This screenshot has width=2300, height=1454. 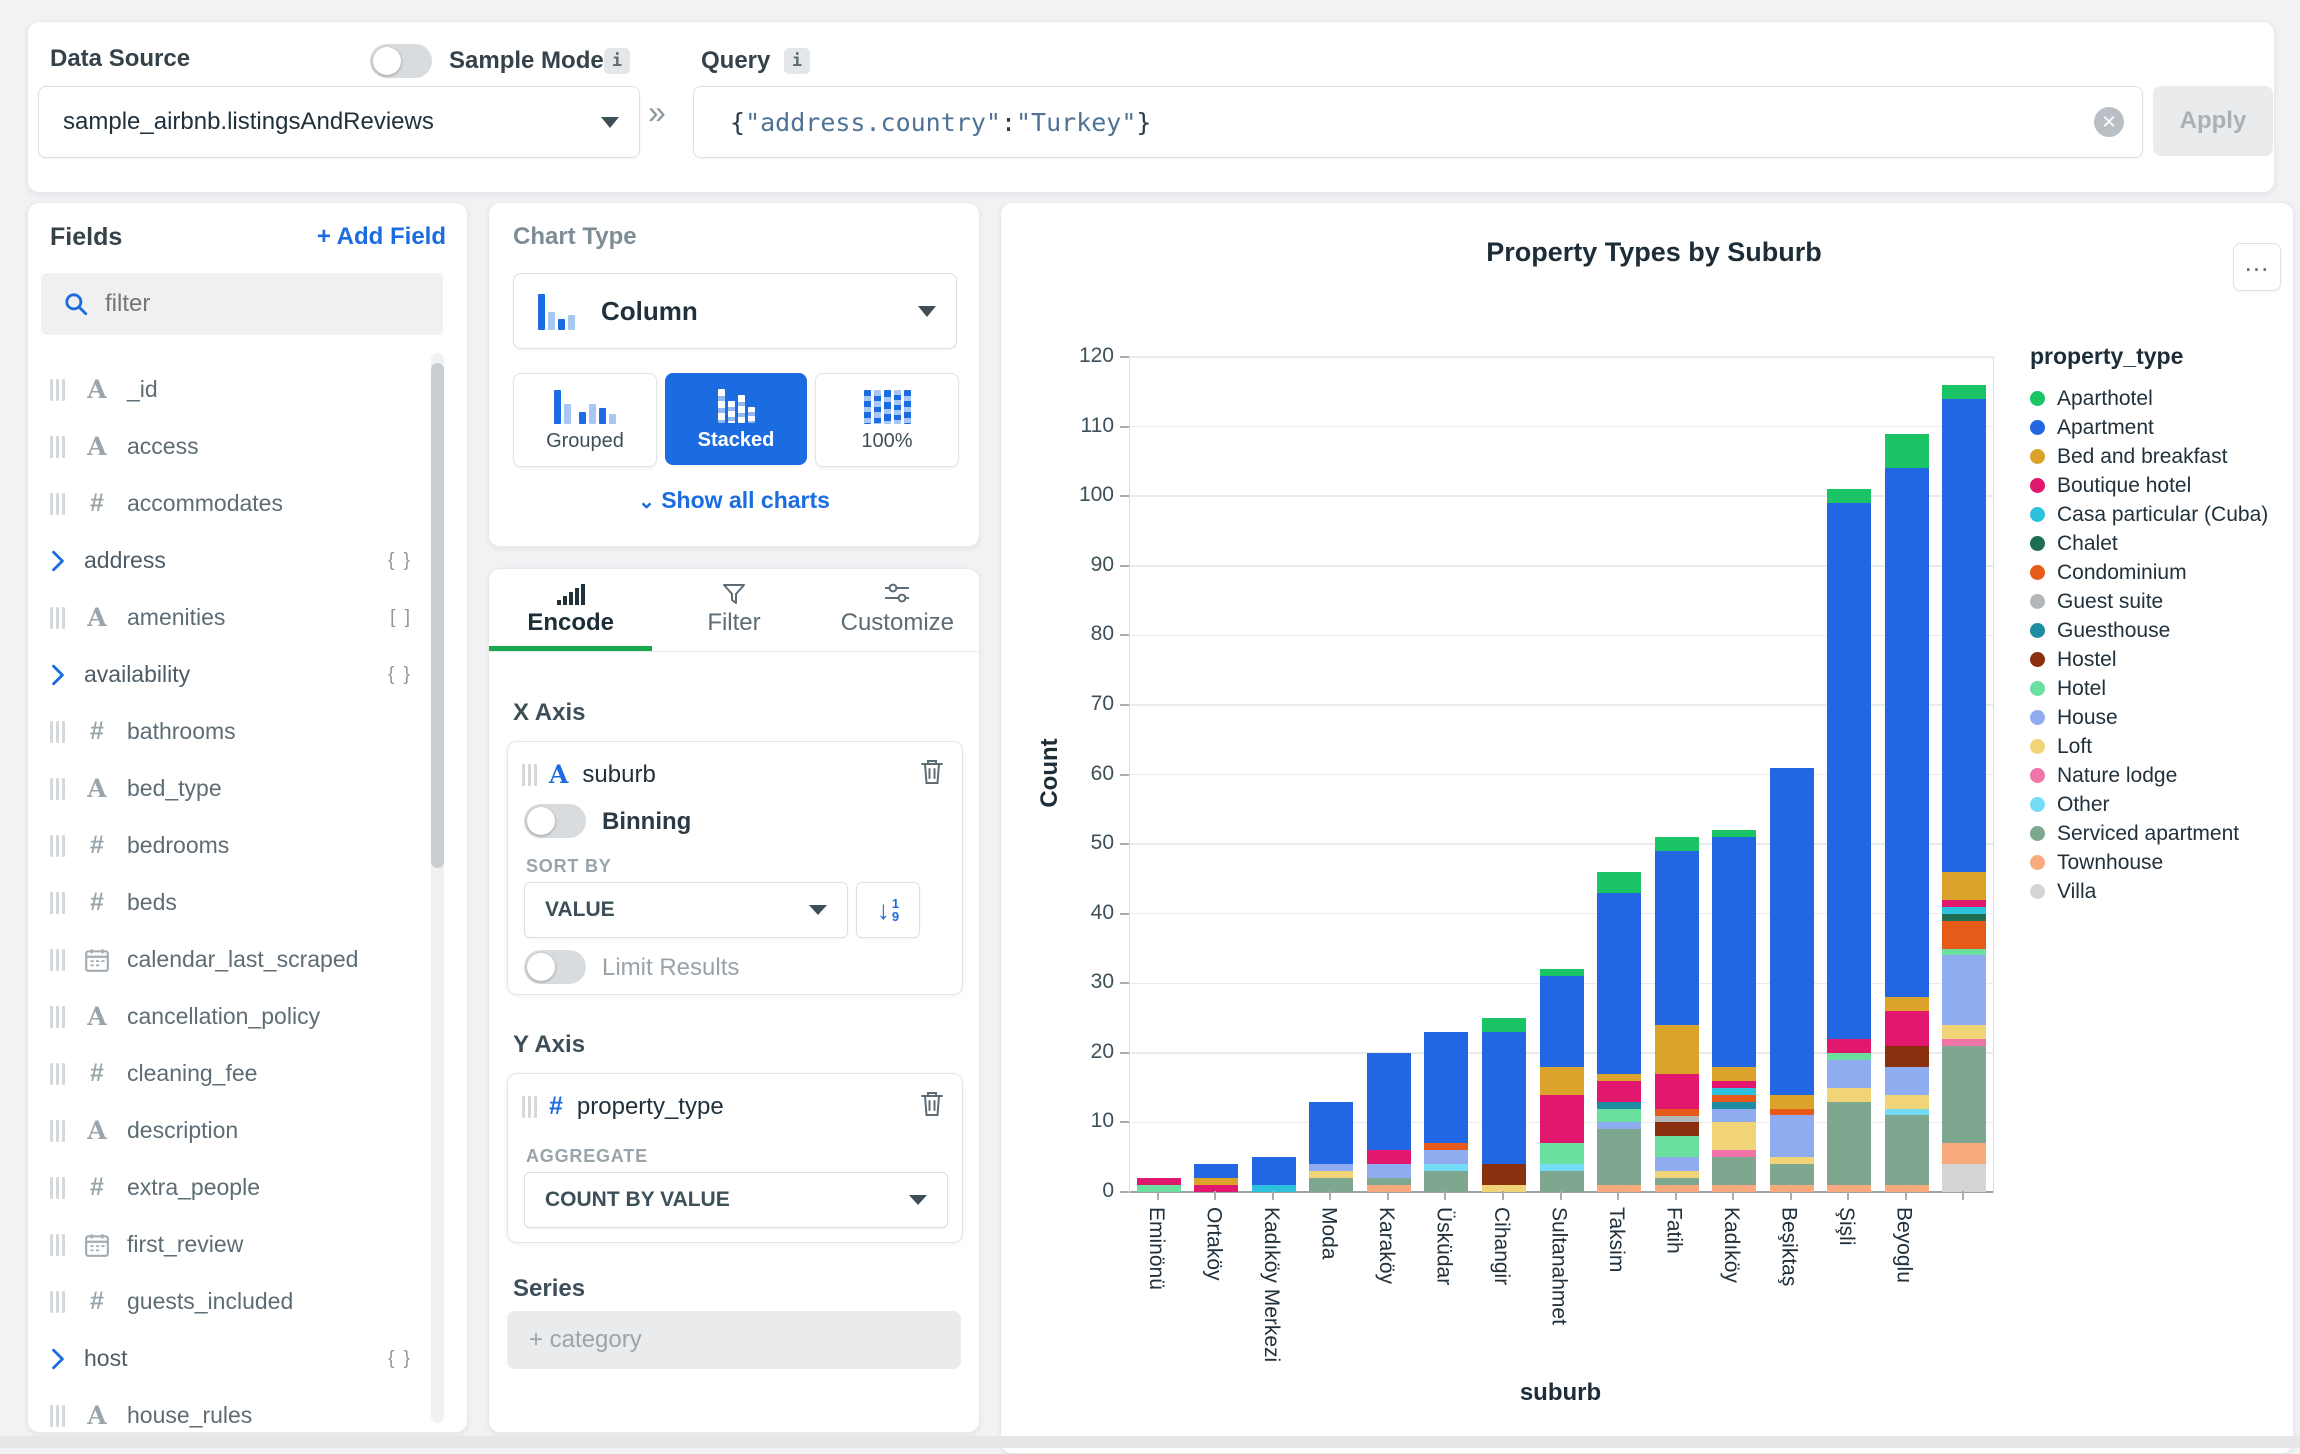 What do you see at coordinates (238, 1130) in the screenshot?
I see `field-item-description: Adescription` at bounding box center [238, 1130].